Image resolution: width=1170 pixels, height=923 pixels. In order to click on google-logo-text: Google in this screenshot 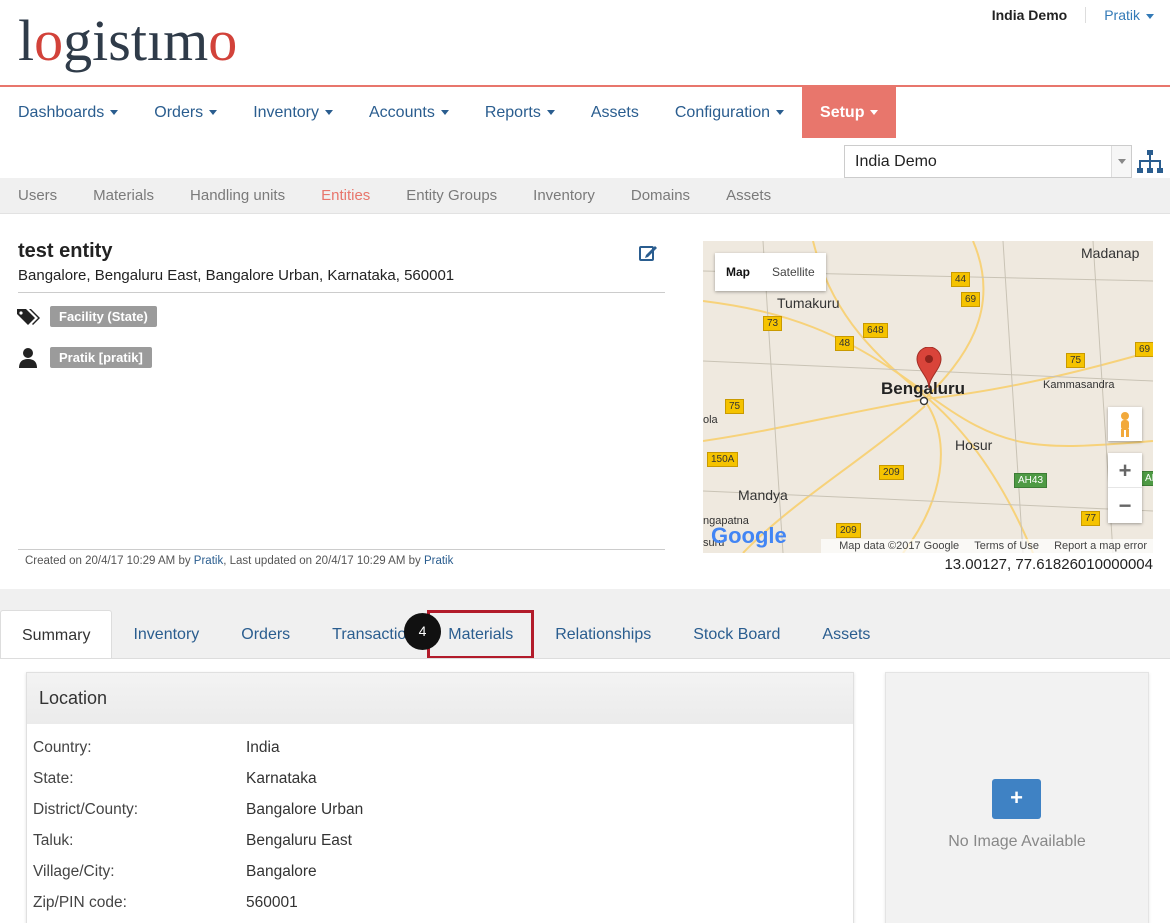, I will do `click(749, 535)`.